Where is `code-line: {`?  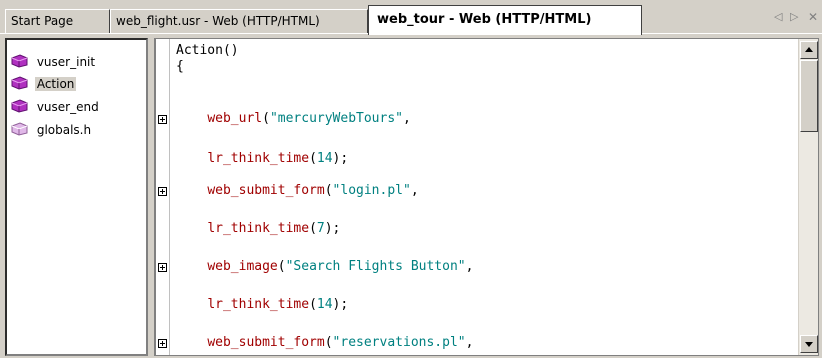
code-line: { is located at coordinates (180, 66).